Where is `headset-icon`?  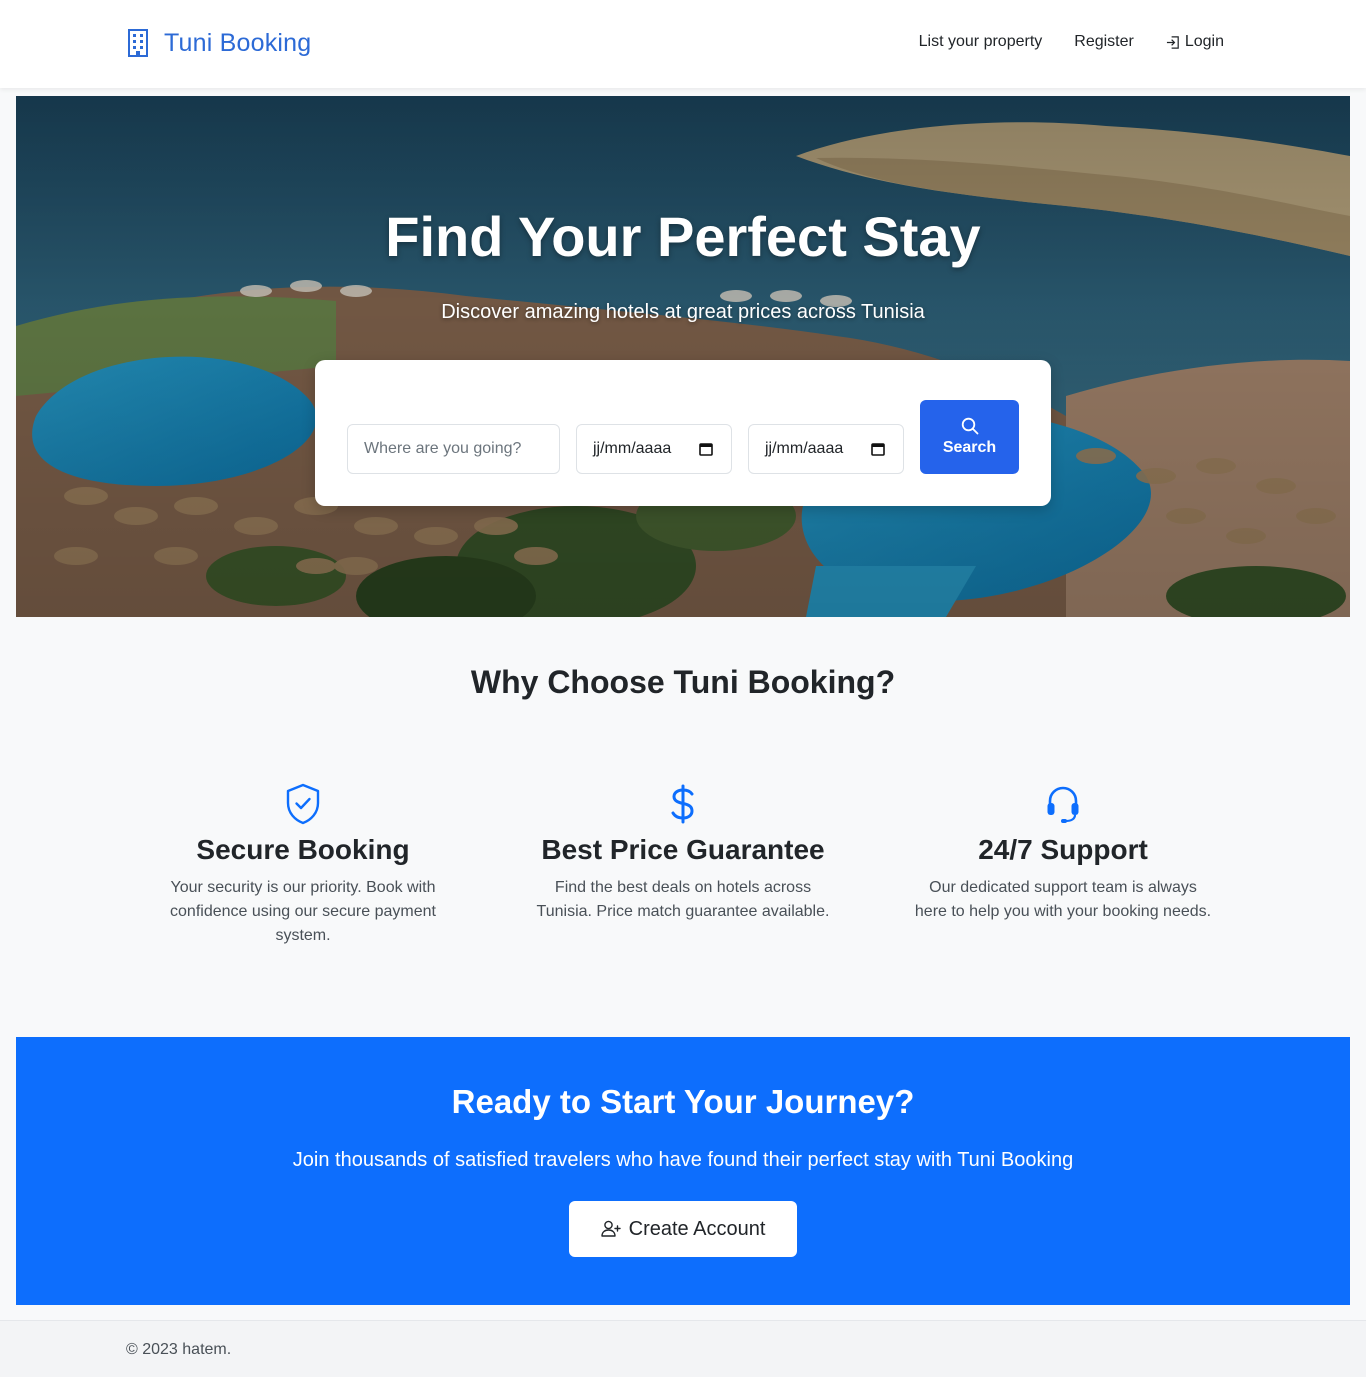
headset-icon is located at coordinates (1063, 804).